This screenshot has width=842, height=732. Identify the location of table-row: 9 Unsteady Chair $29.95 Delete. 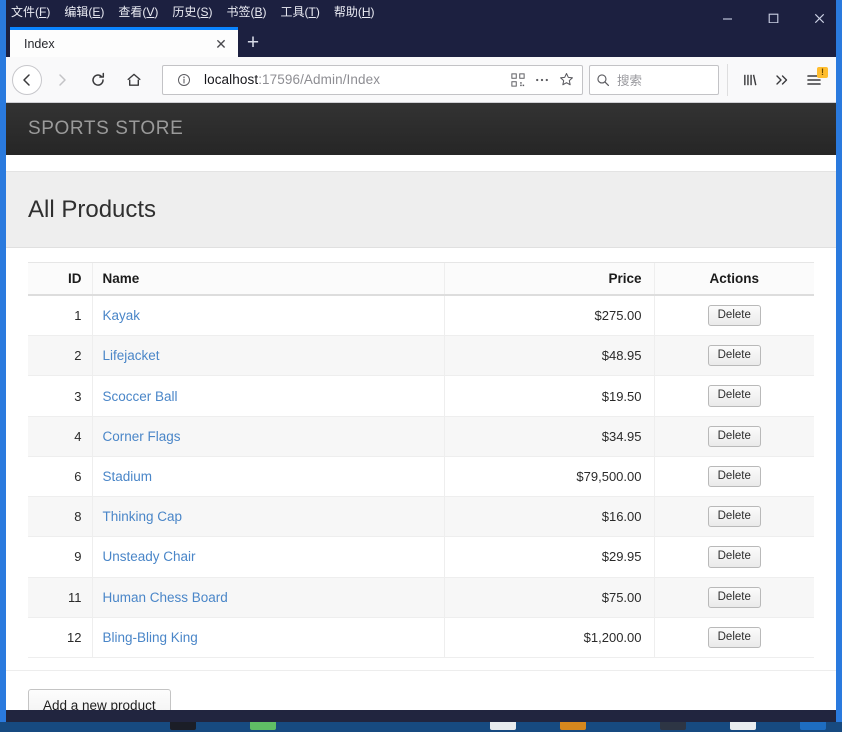
(421, 557).